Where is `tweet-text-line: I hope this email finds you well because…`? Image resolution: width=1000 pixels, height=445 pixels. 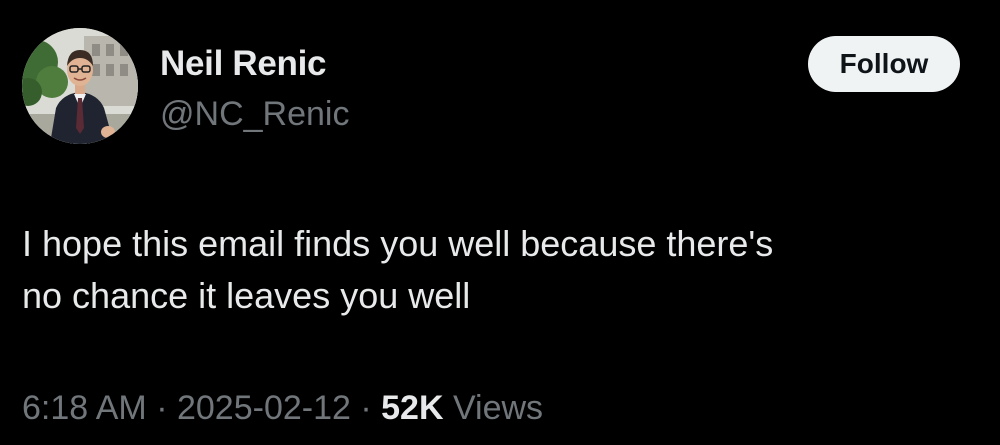
tweet-text-line: I hope this email finds you well because… is located at coordinates (398, 243).